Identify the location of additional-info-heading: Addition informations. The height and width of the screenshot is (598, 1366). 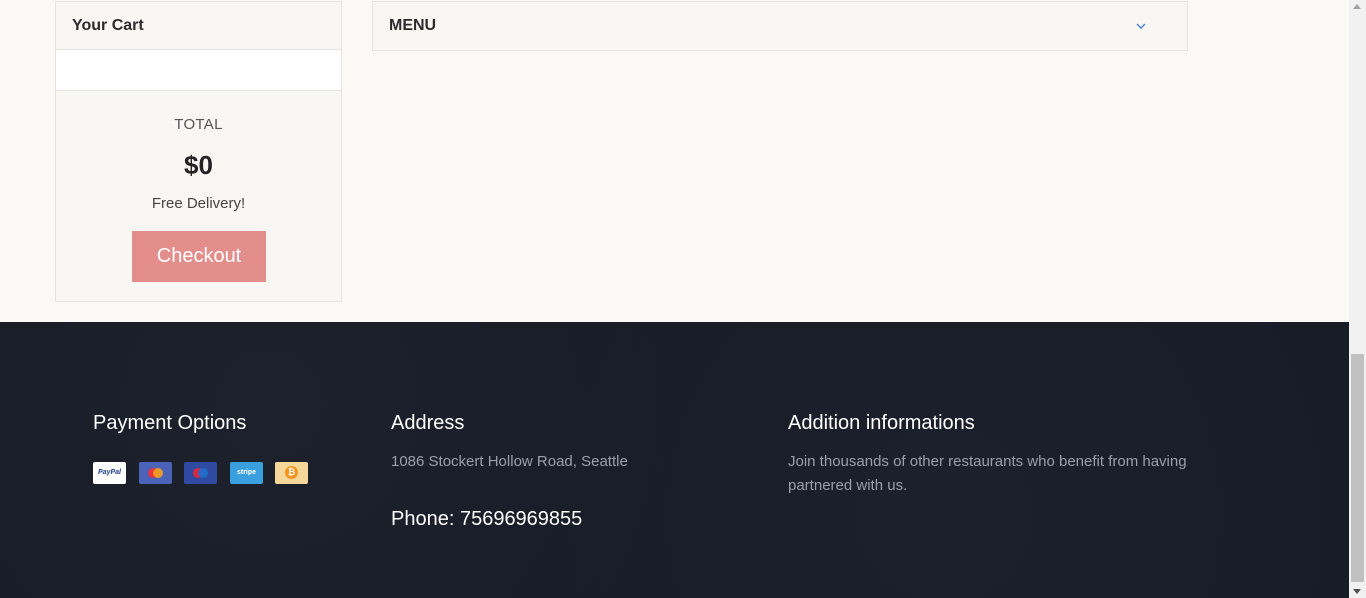
(881, 423).